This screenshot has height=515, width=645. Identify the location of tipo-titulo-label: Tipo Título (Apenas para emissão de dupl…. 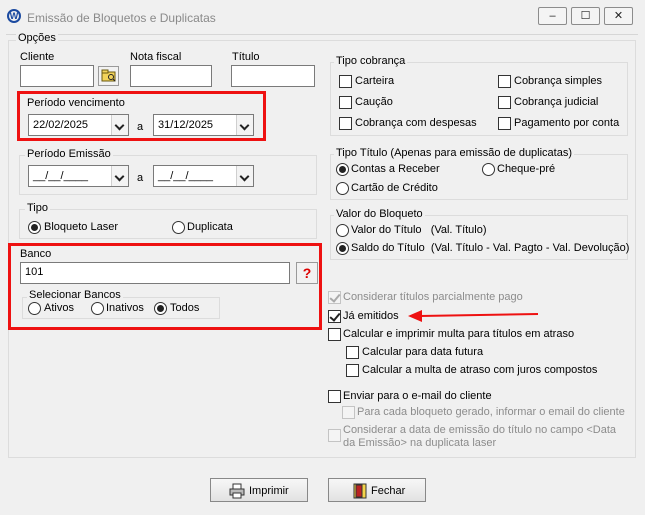
(454, 153).